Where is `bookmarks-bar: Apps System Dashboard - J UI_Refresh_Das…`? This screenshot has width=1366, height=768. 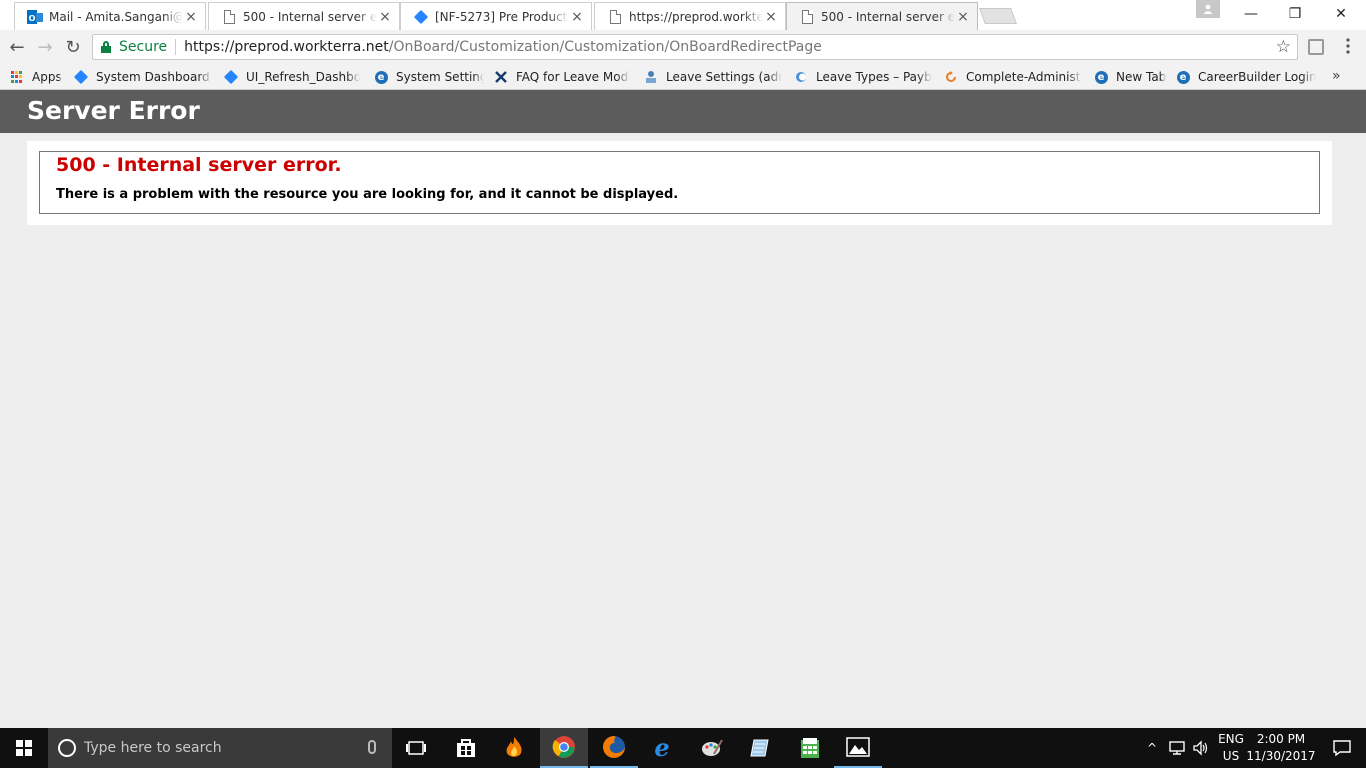 bookmarks-bar: Apps System Dashboard - J UI_Refresh_Das… is located at coordinates (683, 77).